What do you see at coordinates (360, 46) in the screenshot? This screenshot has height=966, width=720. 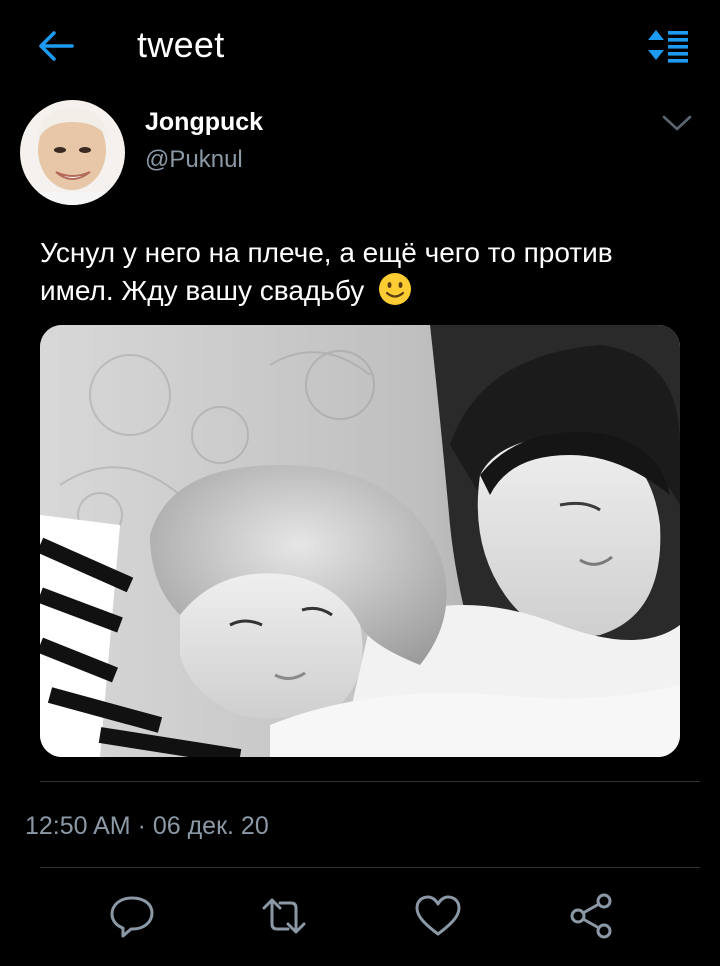 I see `top-app-bar: tweet` at bounding box center [360, 46].